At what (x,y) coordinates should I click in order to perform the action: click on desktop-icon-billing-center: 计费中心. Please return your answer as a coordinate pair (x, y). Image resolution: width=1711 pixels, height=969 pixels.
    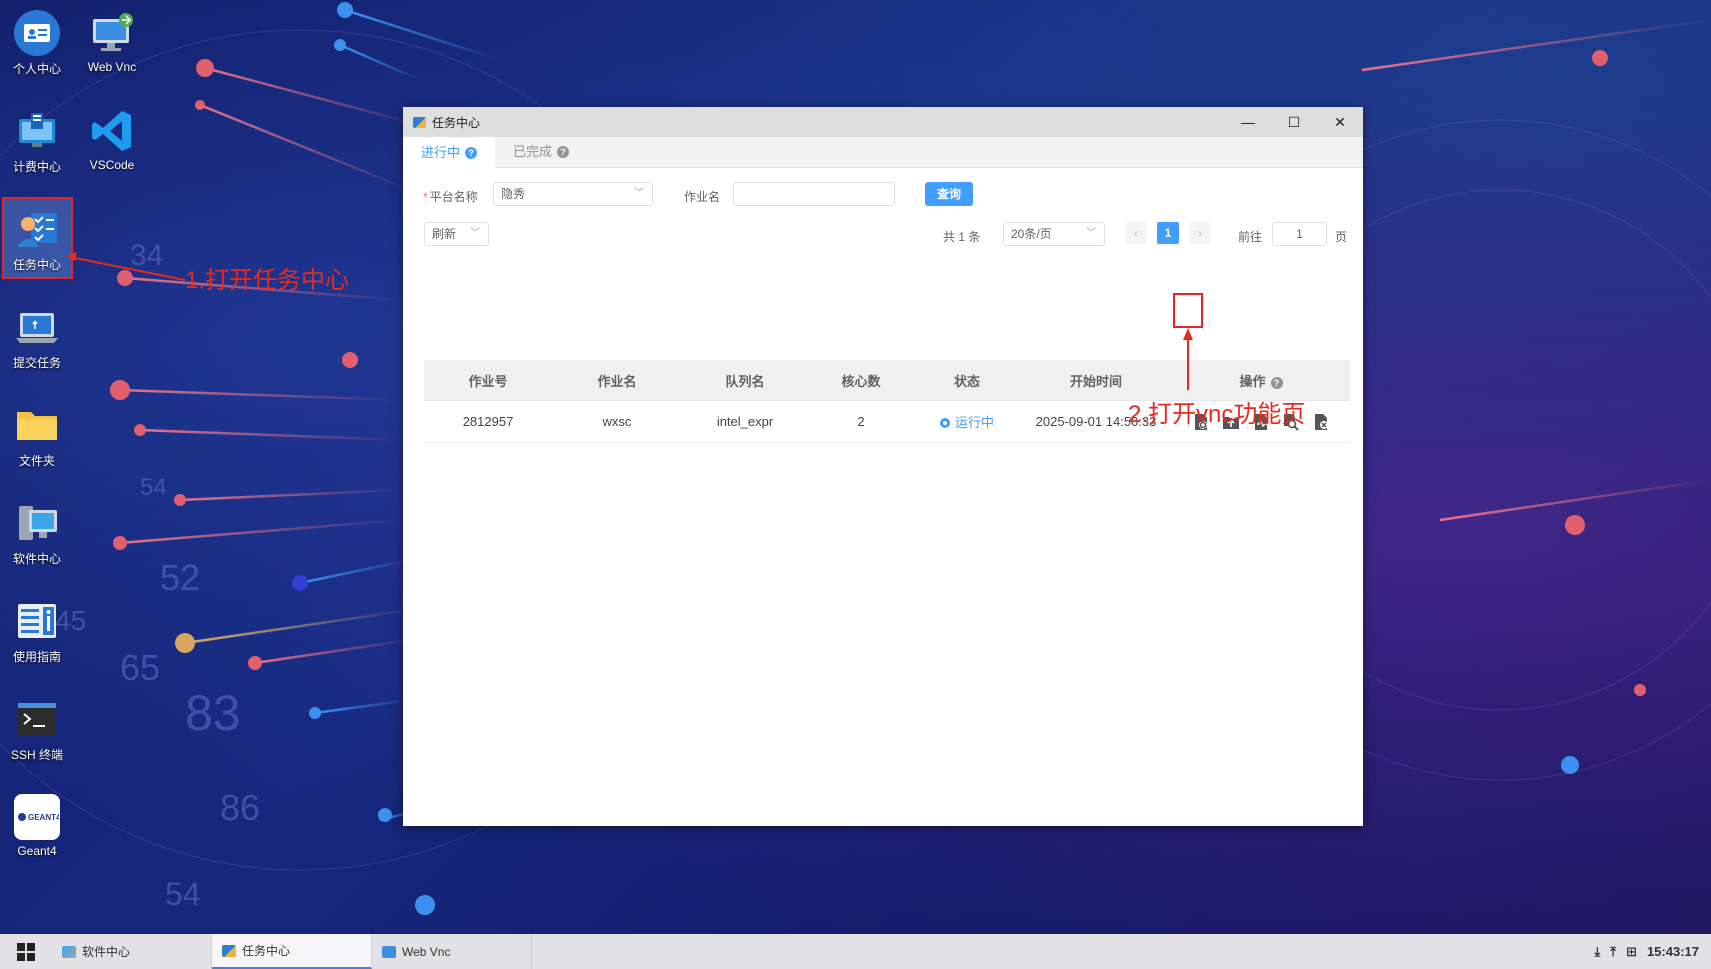
    Looking at the image, I should click on (37, 136).